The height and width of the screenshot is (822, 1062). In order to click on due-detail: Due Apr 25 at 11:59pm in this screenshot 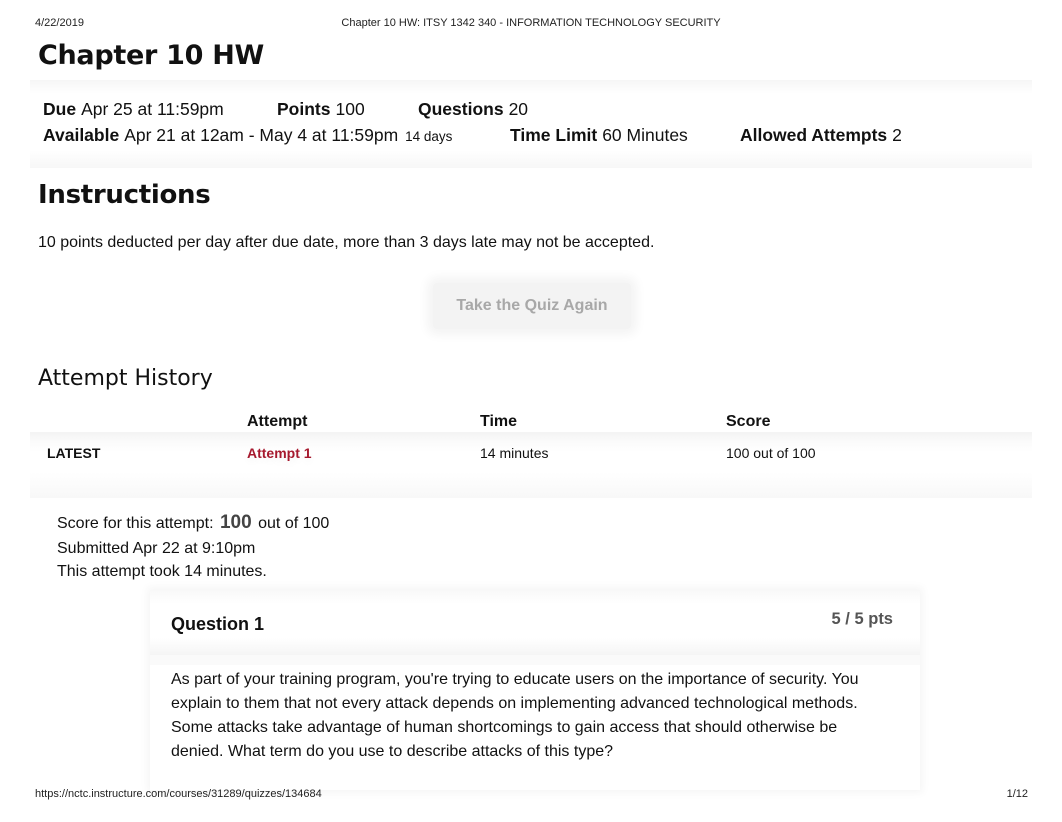, I will do `click(133, 109)`.